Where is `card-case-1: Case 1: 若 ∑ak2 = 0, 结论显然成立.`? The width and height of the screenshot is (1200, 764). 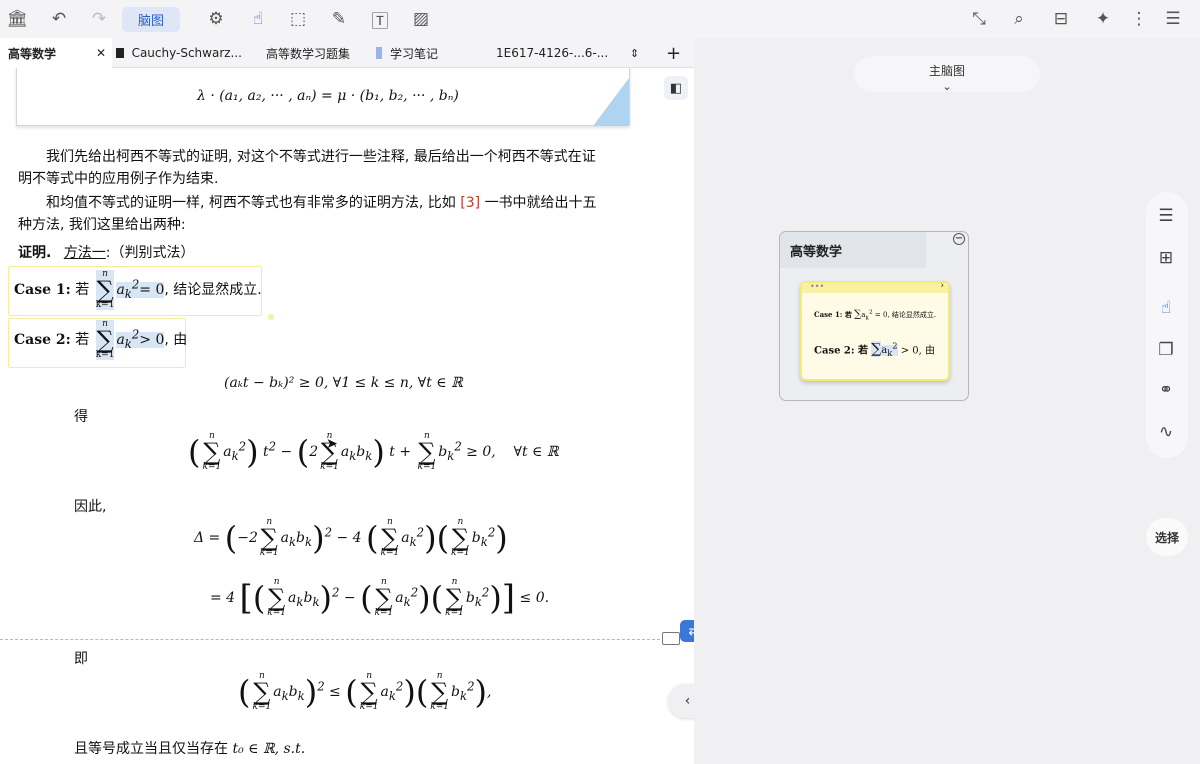
card-case-1: Case 1: 若 ∑ak2 = 0, 结论显然成立. is located at coordinates (875, 315).